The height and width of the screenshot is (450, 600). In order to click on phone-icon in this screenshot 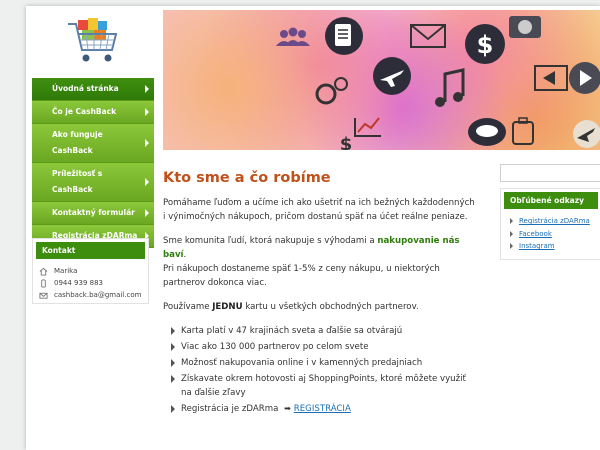, I will do `click(43, 283)`.